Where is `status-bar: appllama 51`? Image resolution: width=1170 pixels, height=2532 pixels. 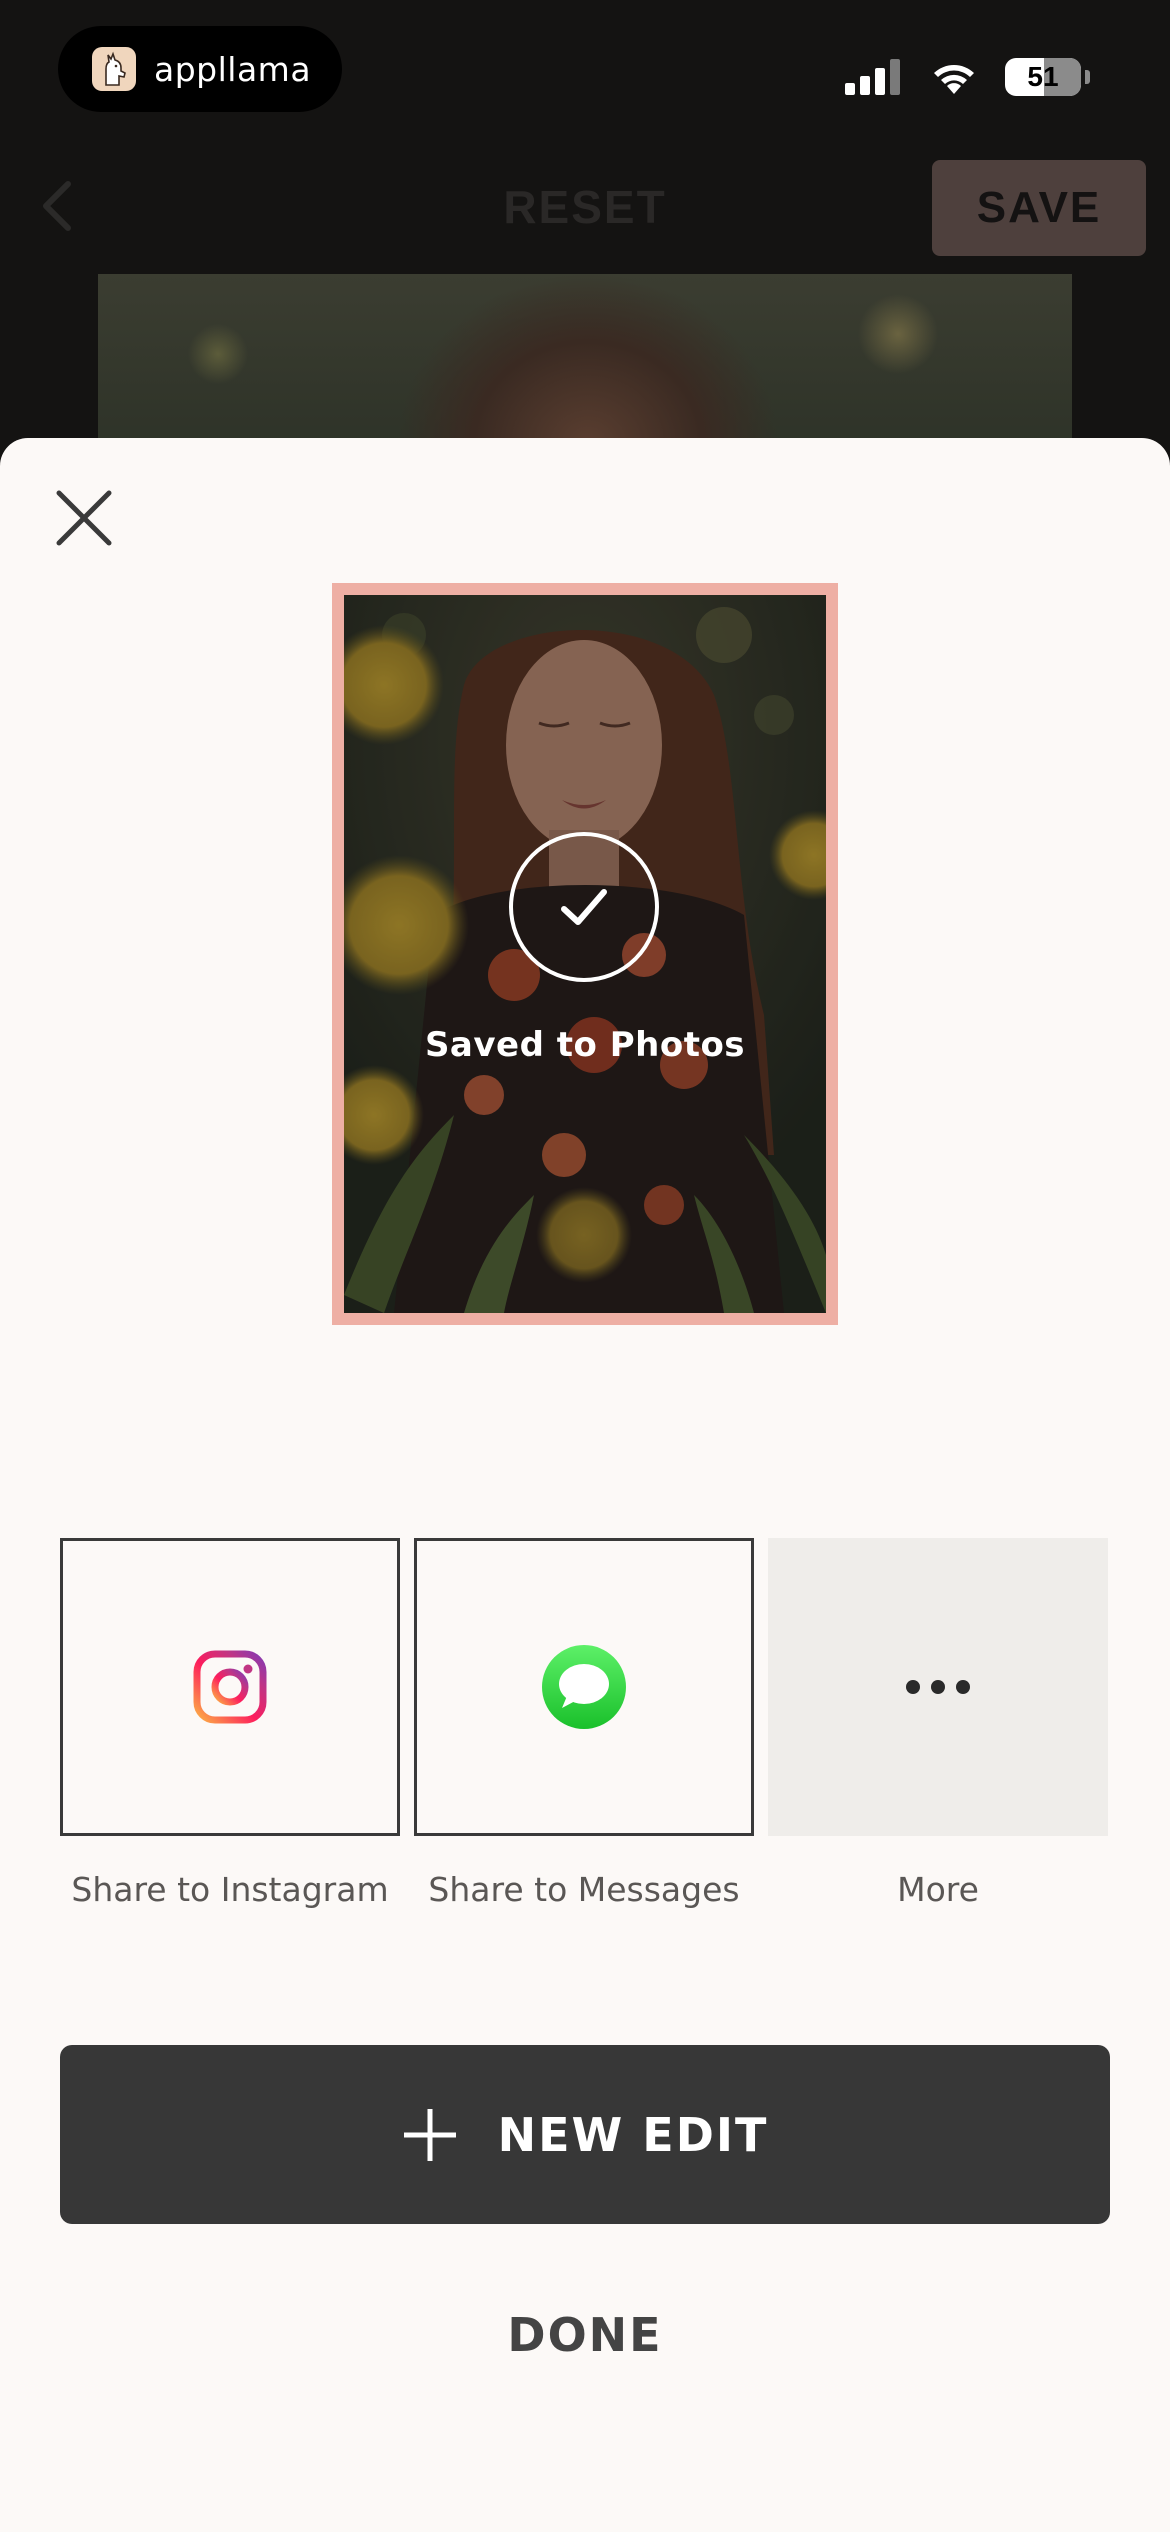
status-bar: appllama 51 is located at coordinates (585, 70).